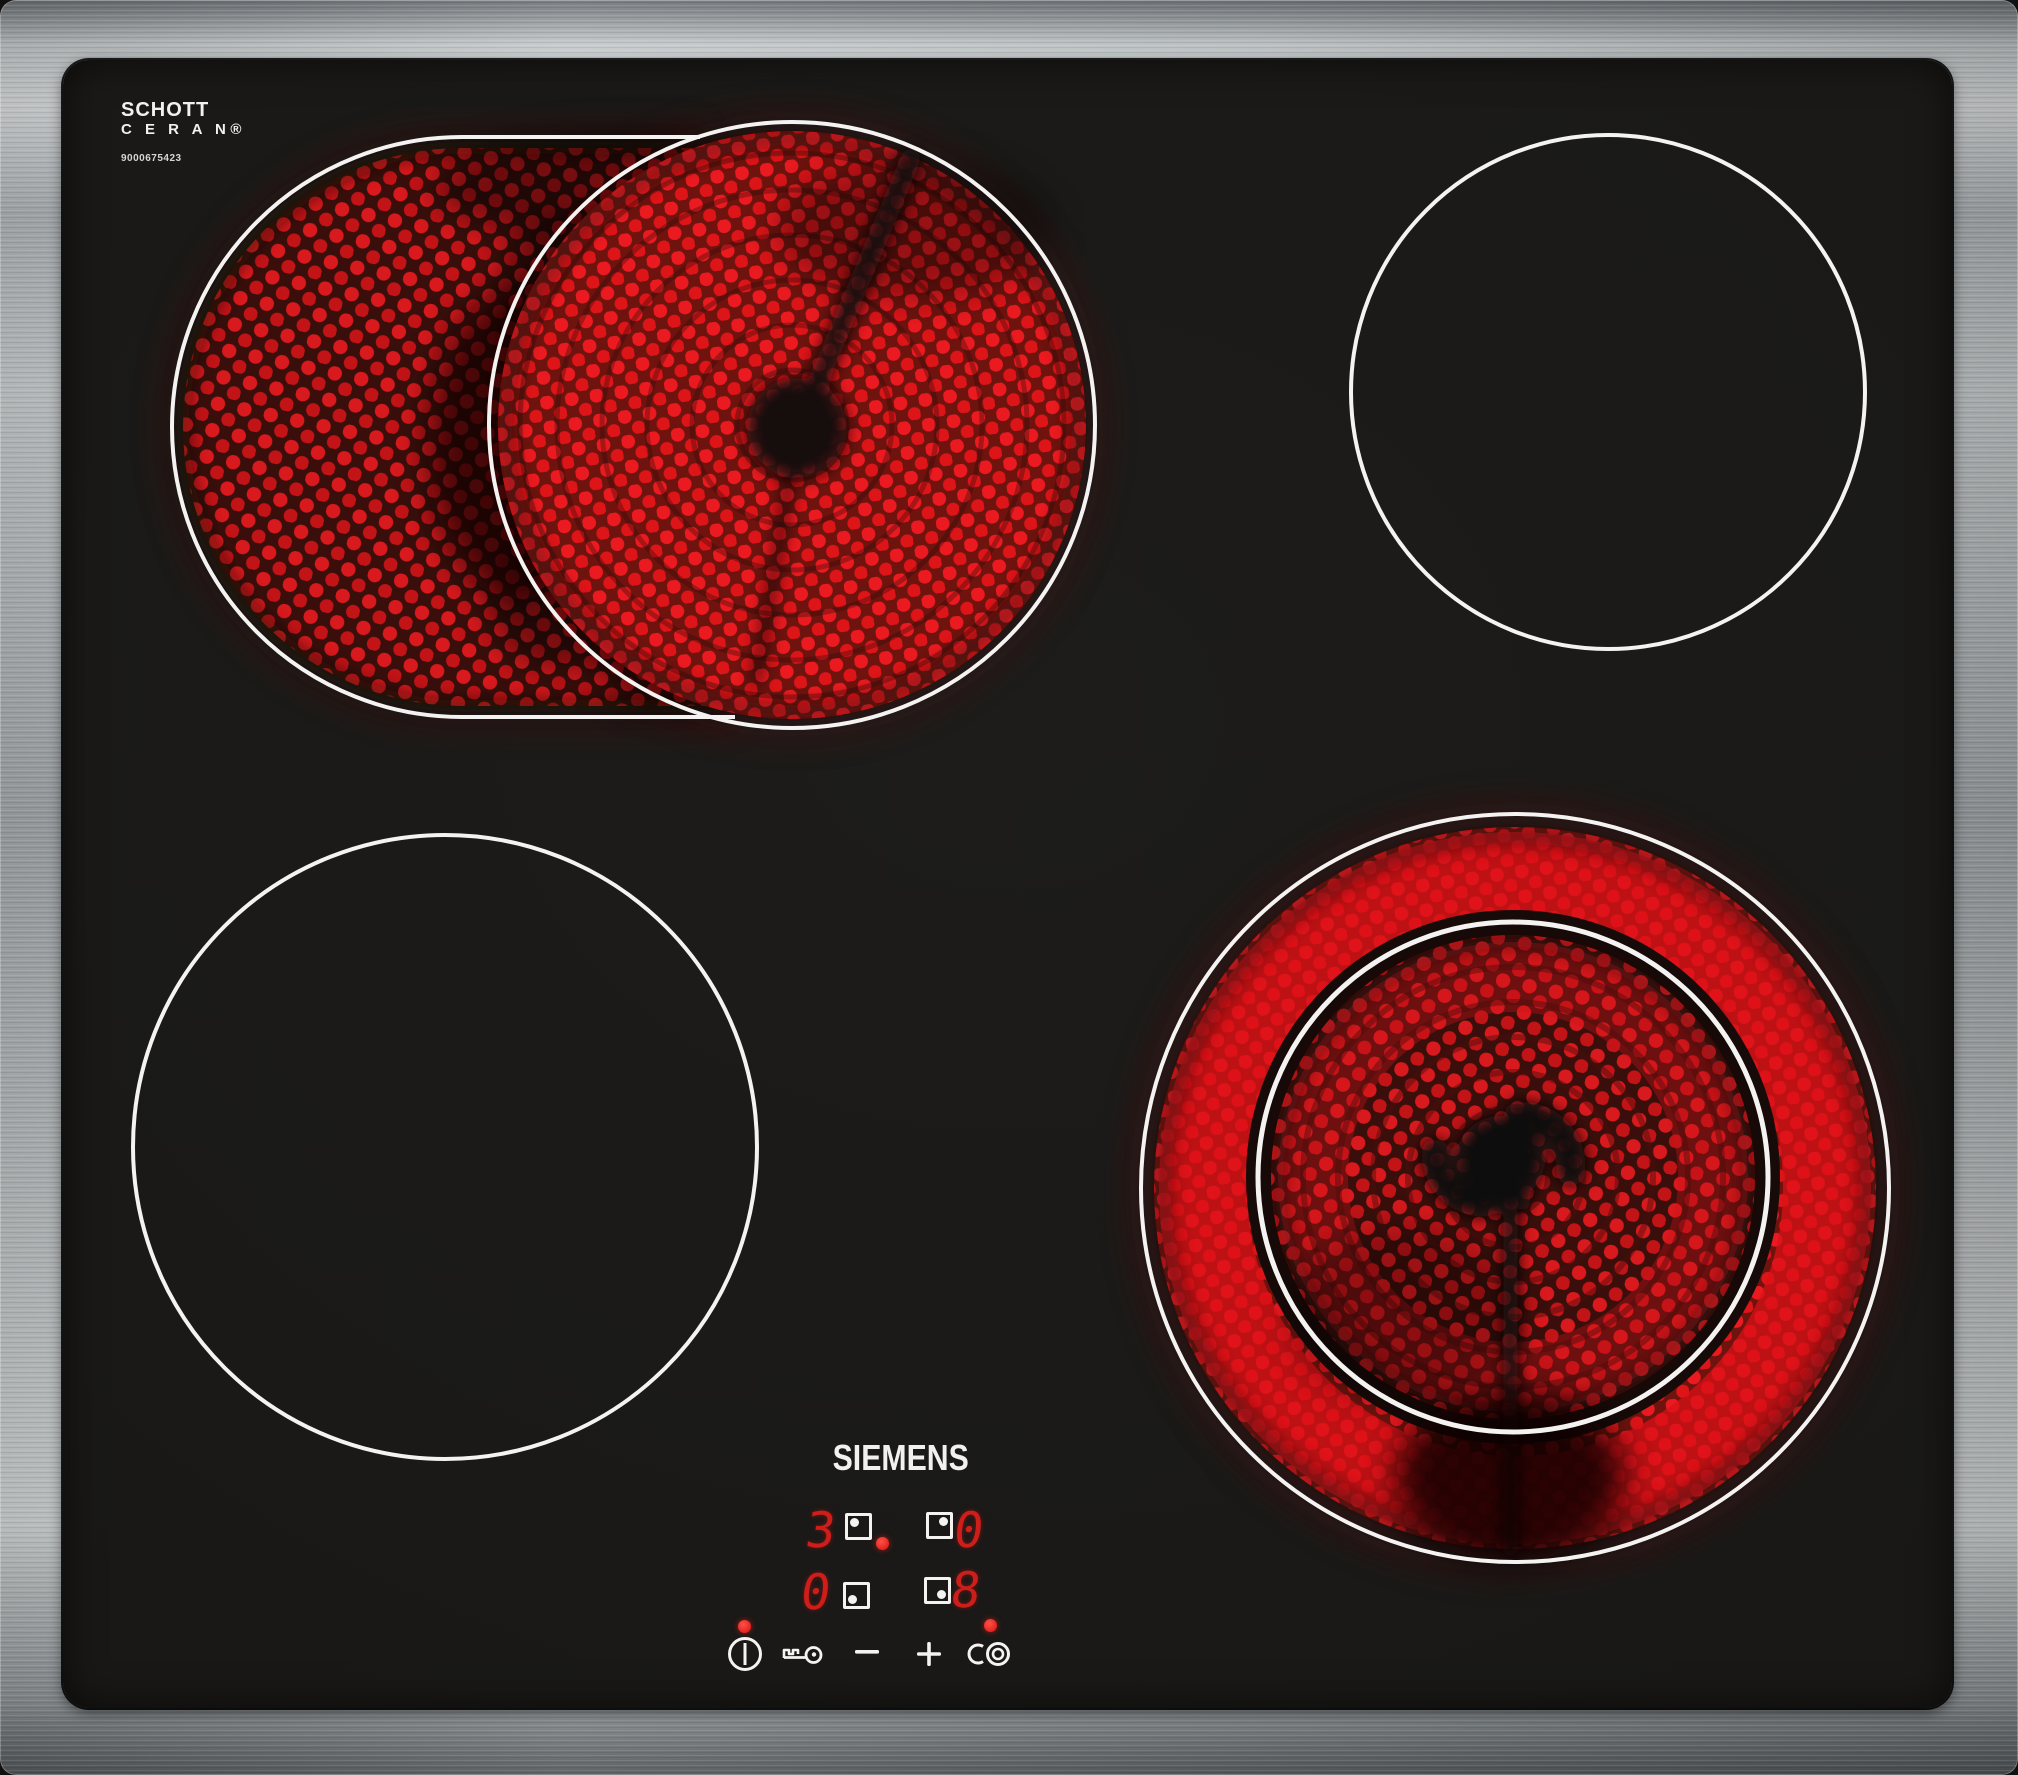 This screenshot has height=1775, width=2018. I want to click on zone-indicator-front-right, so click(937, 1590).